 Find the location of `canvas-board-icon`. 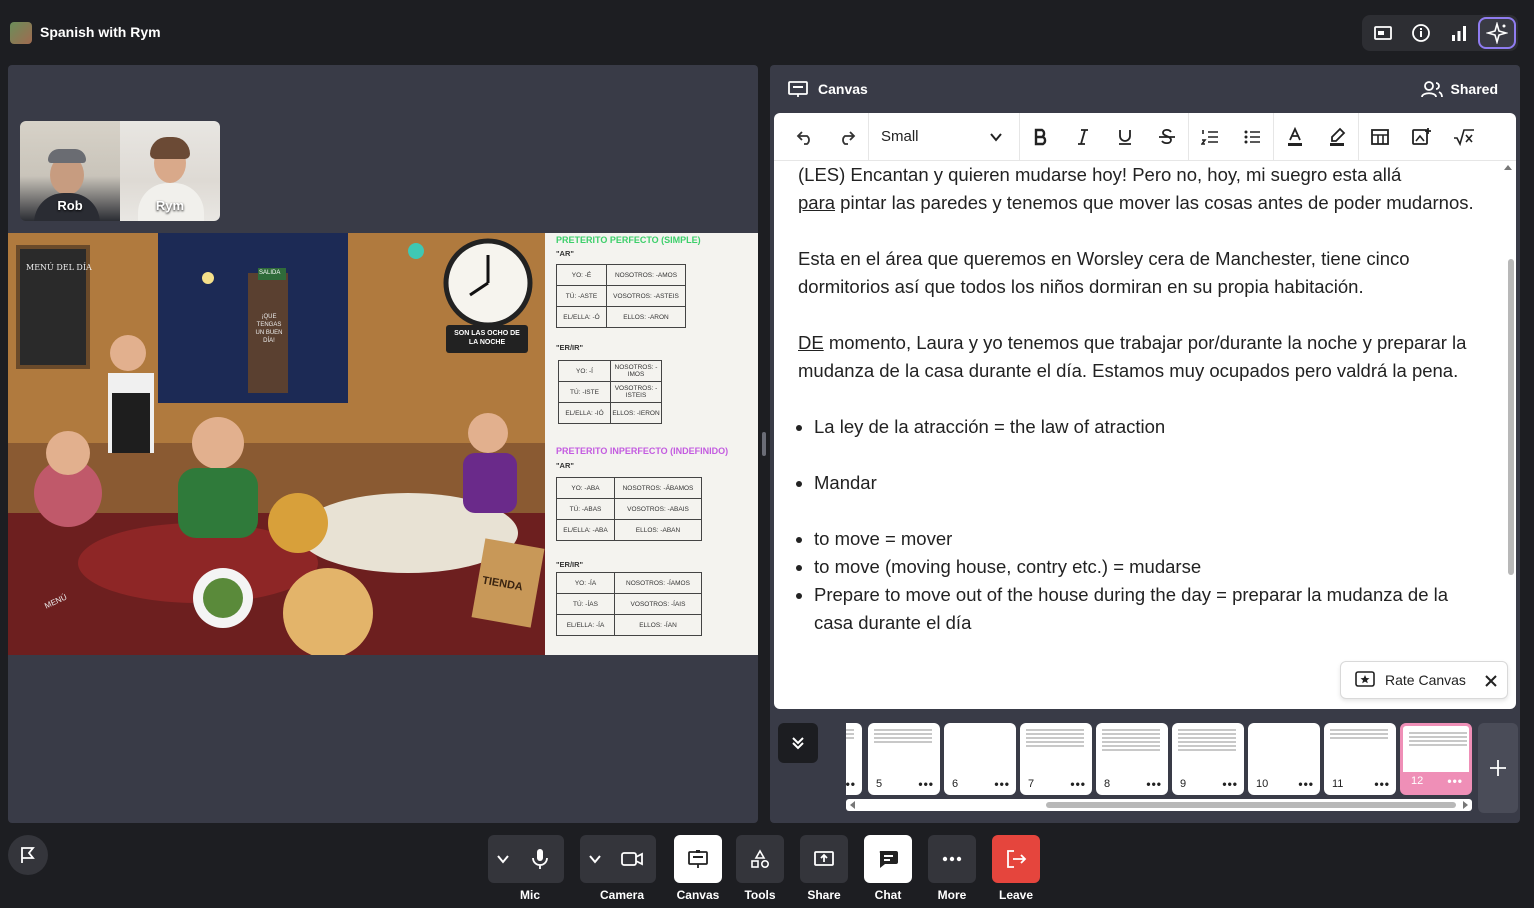

canvas-board-icon is located at coordinates (698, 859).